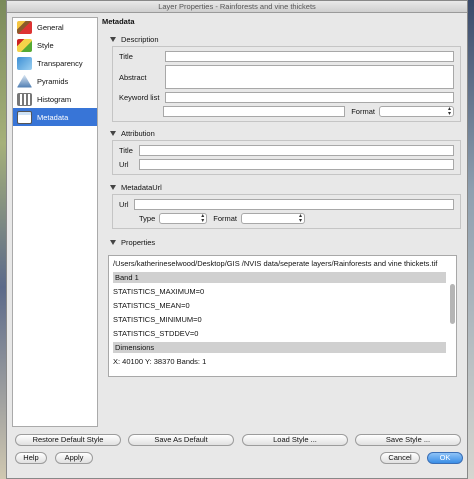  Describe the element at coordinates (126, 150) in the screenshot. I see `attribution-title-label: Title` at that location.